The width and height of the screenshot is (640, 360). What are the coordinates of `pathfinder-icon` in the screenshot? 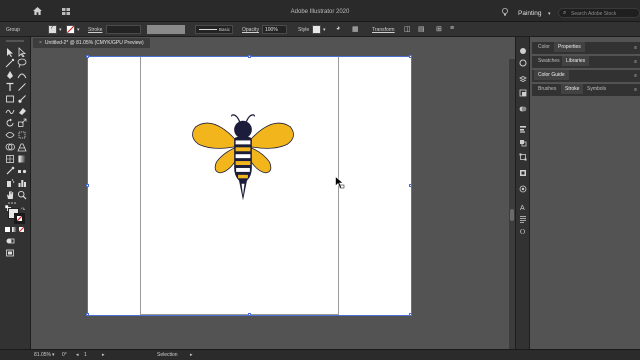 It's located at (523, 143).